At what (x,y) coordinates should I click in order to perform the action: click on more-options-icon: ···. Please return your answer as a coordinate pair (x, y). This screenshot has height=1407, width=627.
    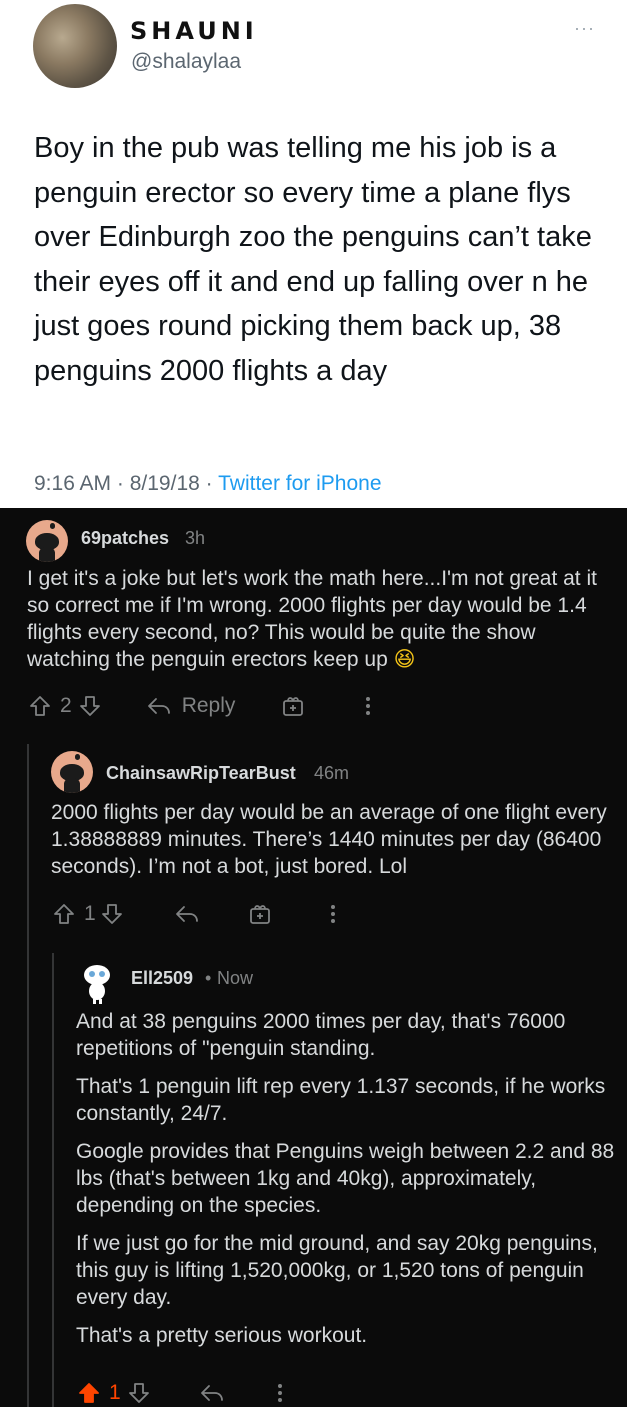
    Looking at the image, I should click on (584, 28).